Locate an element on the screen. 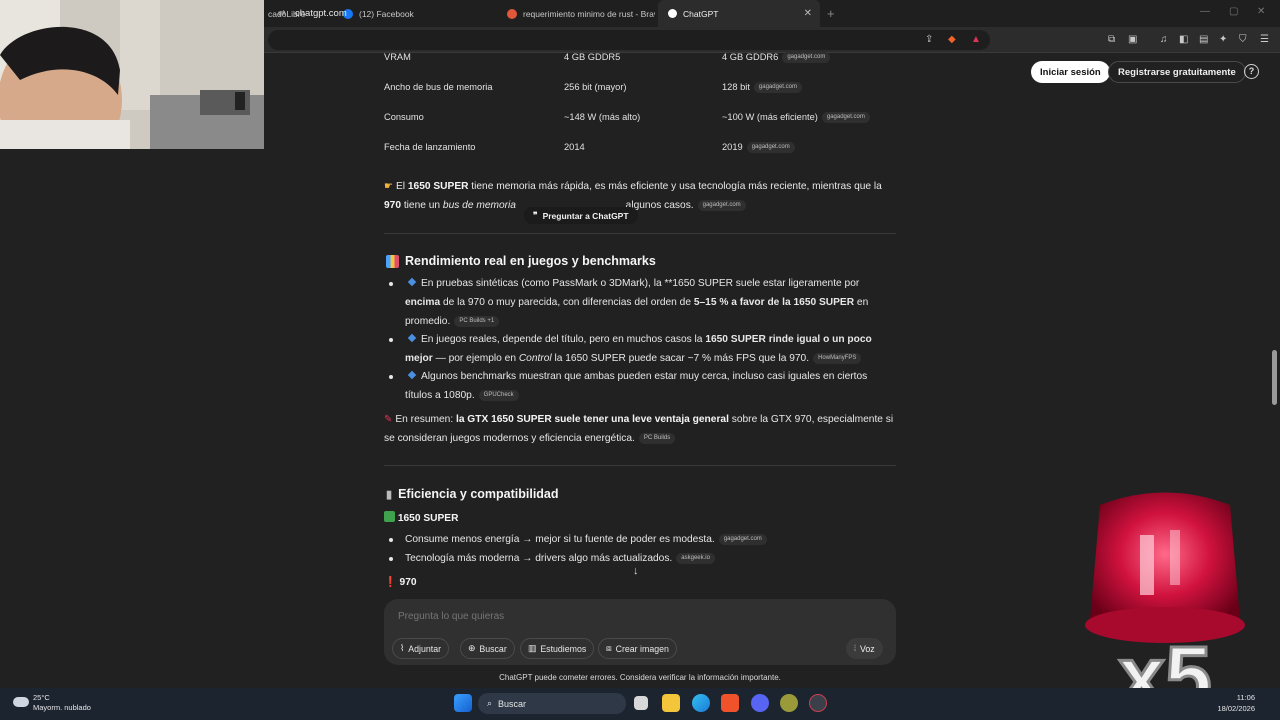 Image resolution: width=1280 pixels, height=720 pixels. text: En resumen: is located at coordinates (425, 419).